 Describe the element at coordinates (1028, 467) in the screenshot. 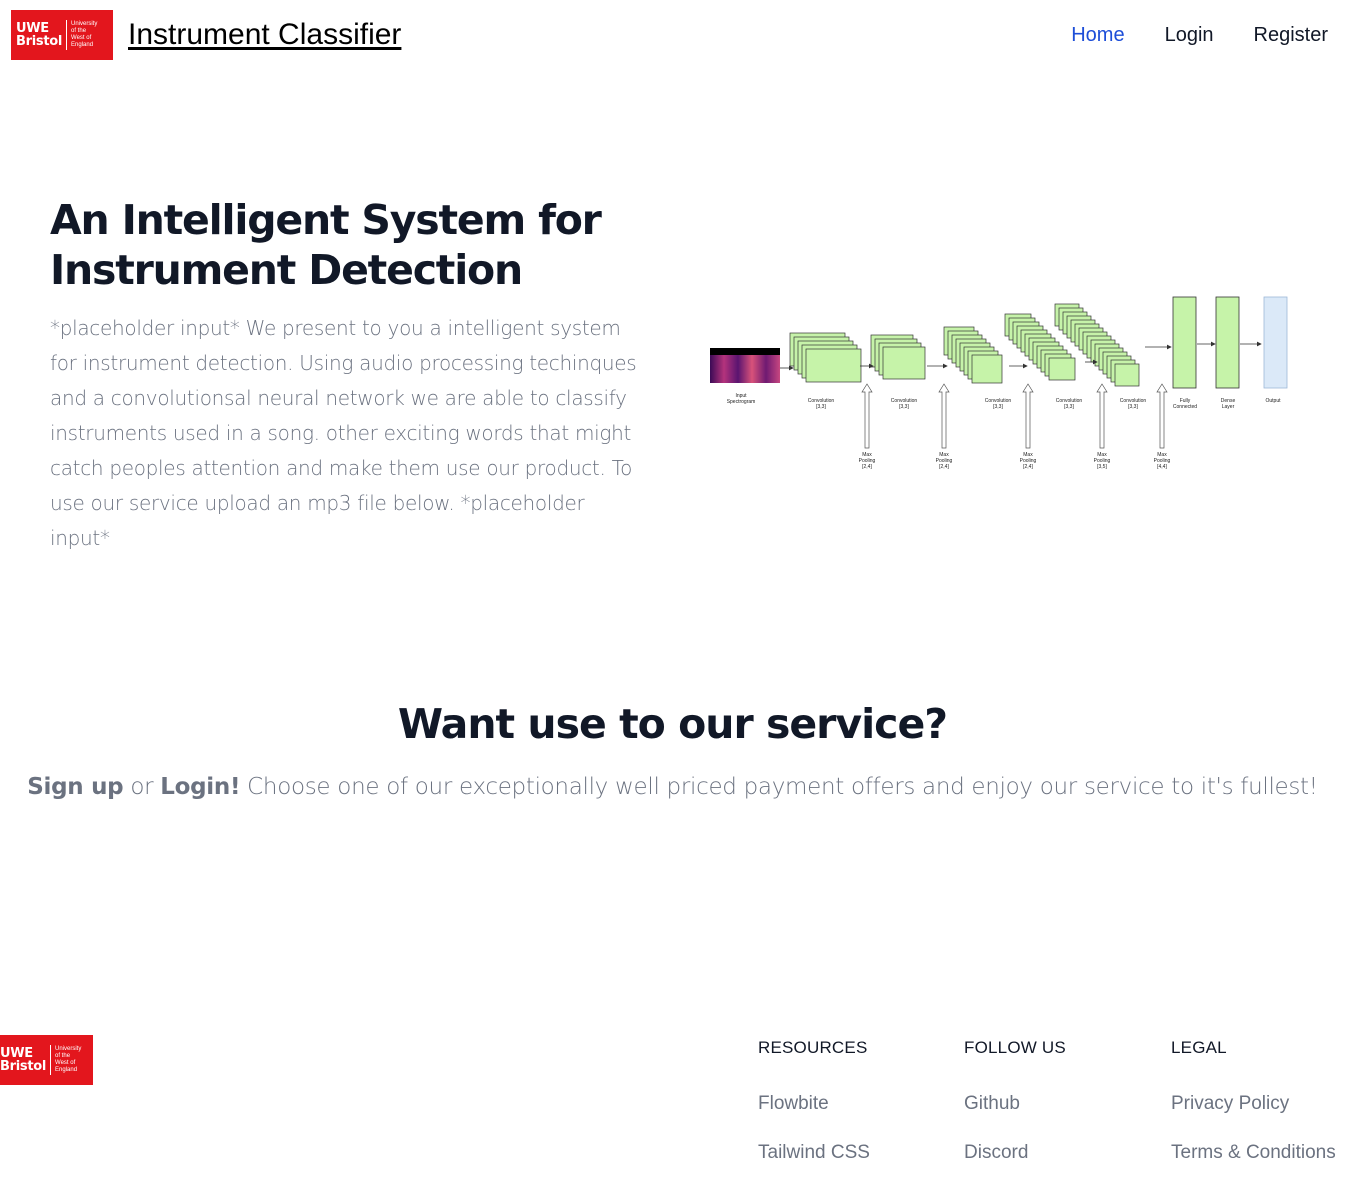

I see `label-pool3-3: [2,4]` at that location.